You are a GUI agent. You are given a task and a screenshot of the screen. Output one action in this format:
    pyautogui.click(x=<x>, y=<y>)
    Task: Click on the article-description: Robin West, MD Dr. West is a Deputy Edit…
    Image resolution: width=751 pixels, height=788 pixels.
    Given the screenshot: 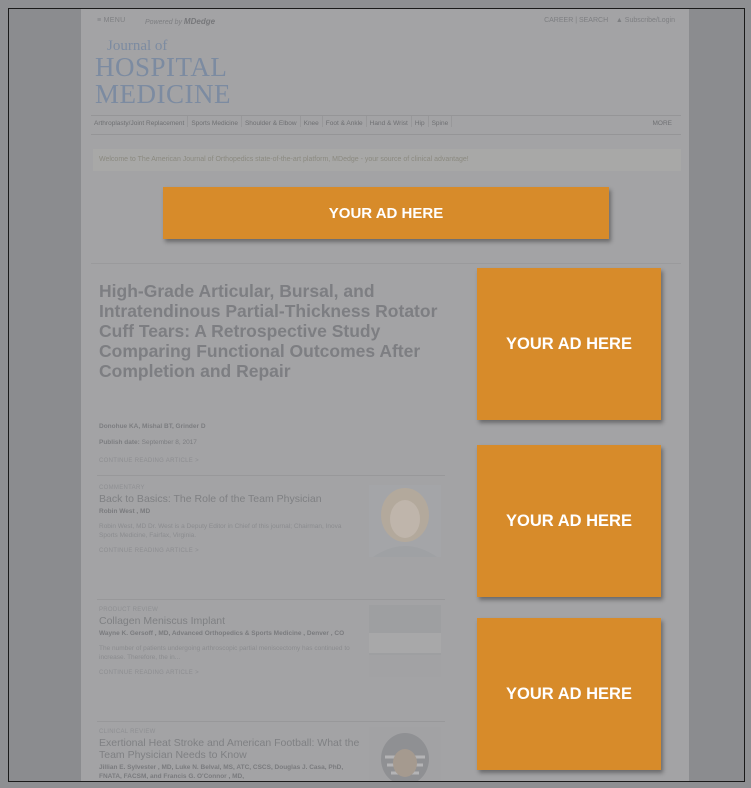 What is the action you would take?
    pyautogui.click(x=220, y=531)
    